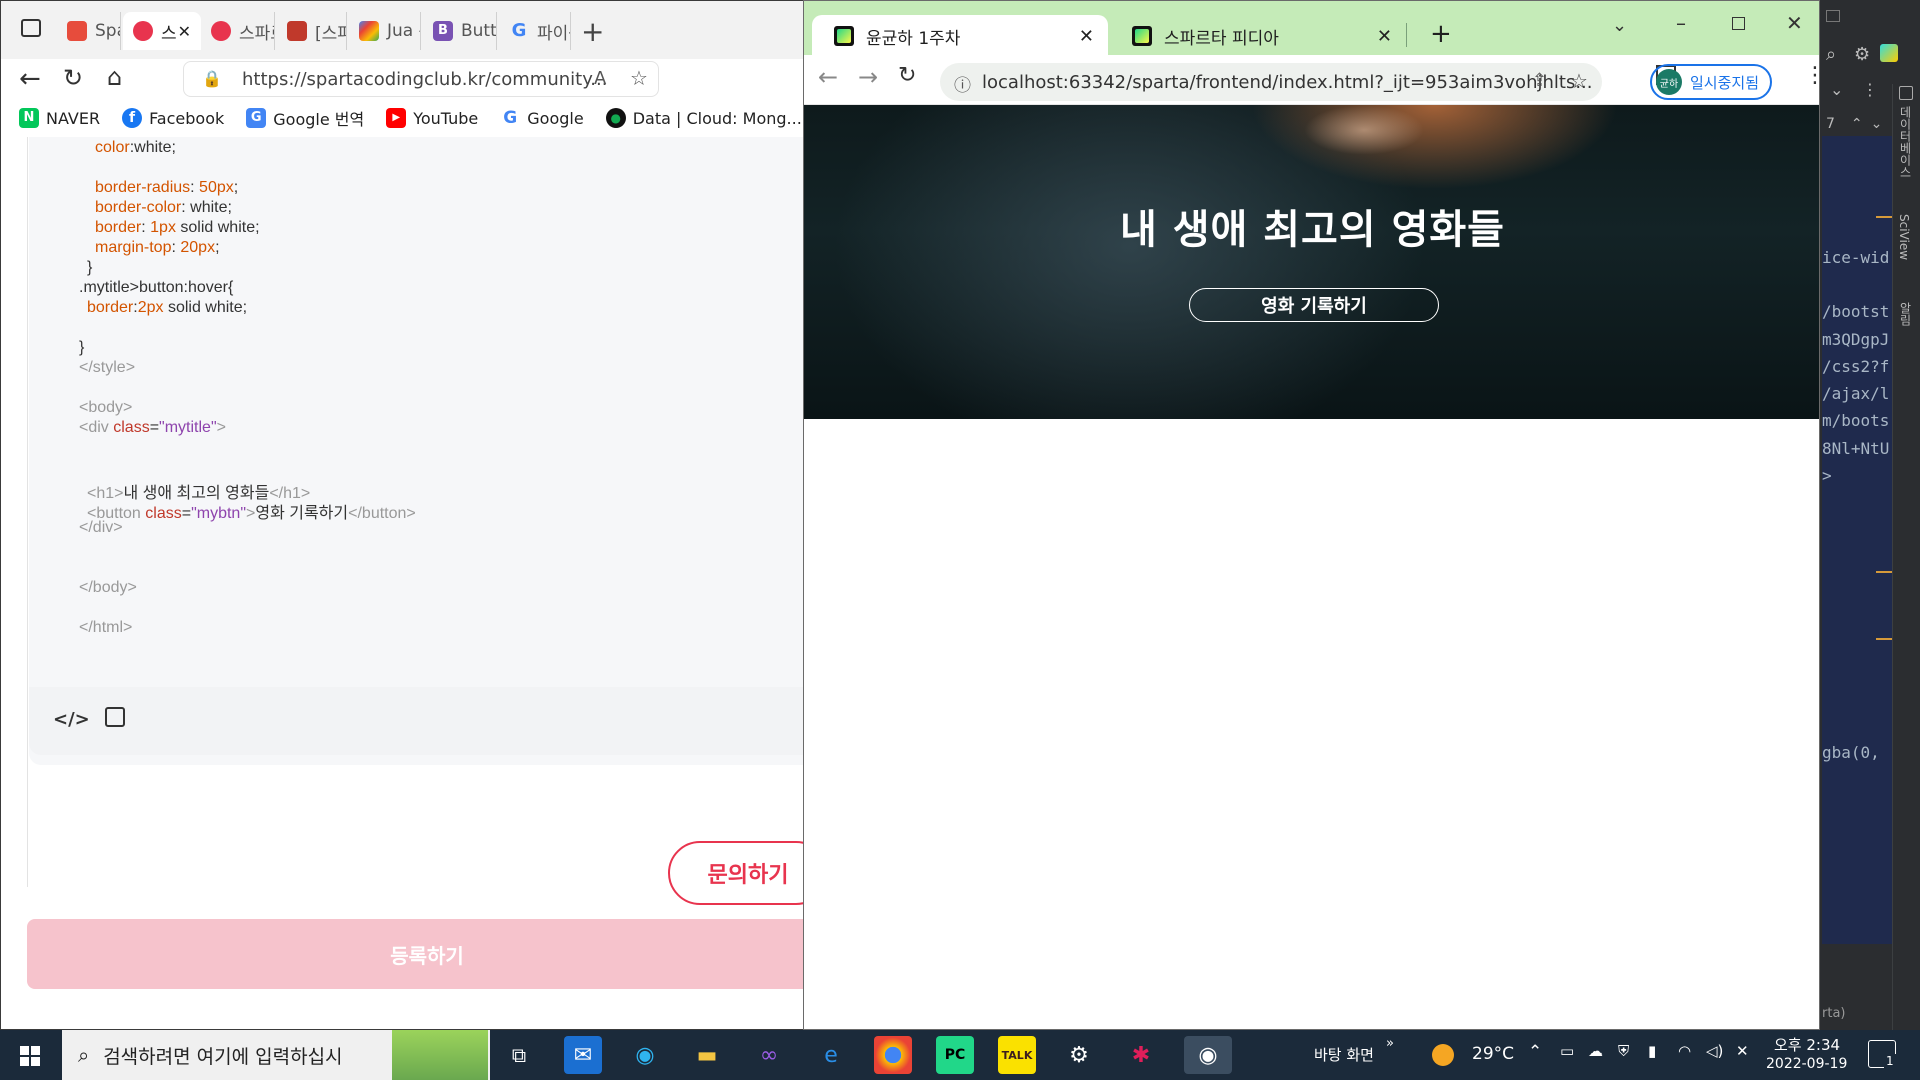 Image resolution: width=1920 pixels, height=1080 pixels. Describe the element at coordinates (114, 77) in the screenshot. I see `home-icon: ⌂` at that location.